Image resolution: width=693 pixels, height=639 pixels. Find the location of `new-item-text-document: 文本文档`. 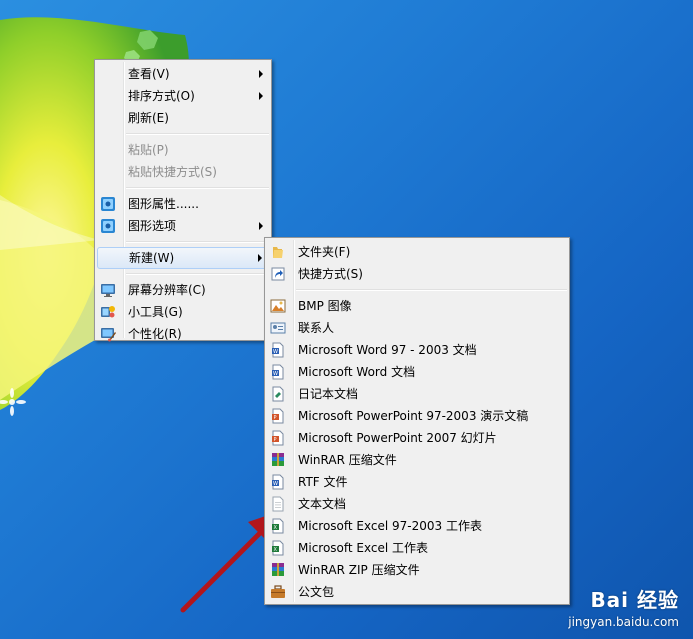

new-item-text-document: 文本文档 is located at coordinates (417, 504).